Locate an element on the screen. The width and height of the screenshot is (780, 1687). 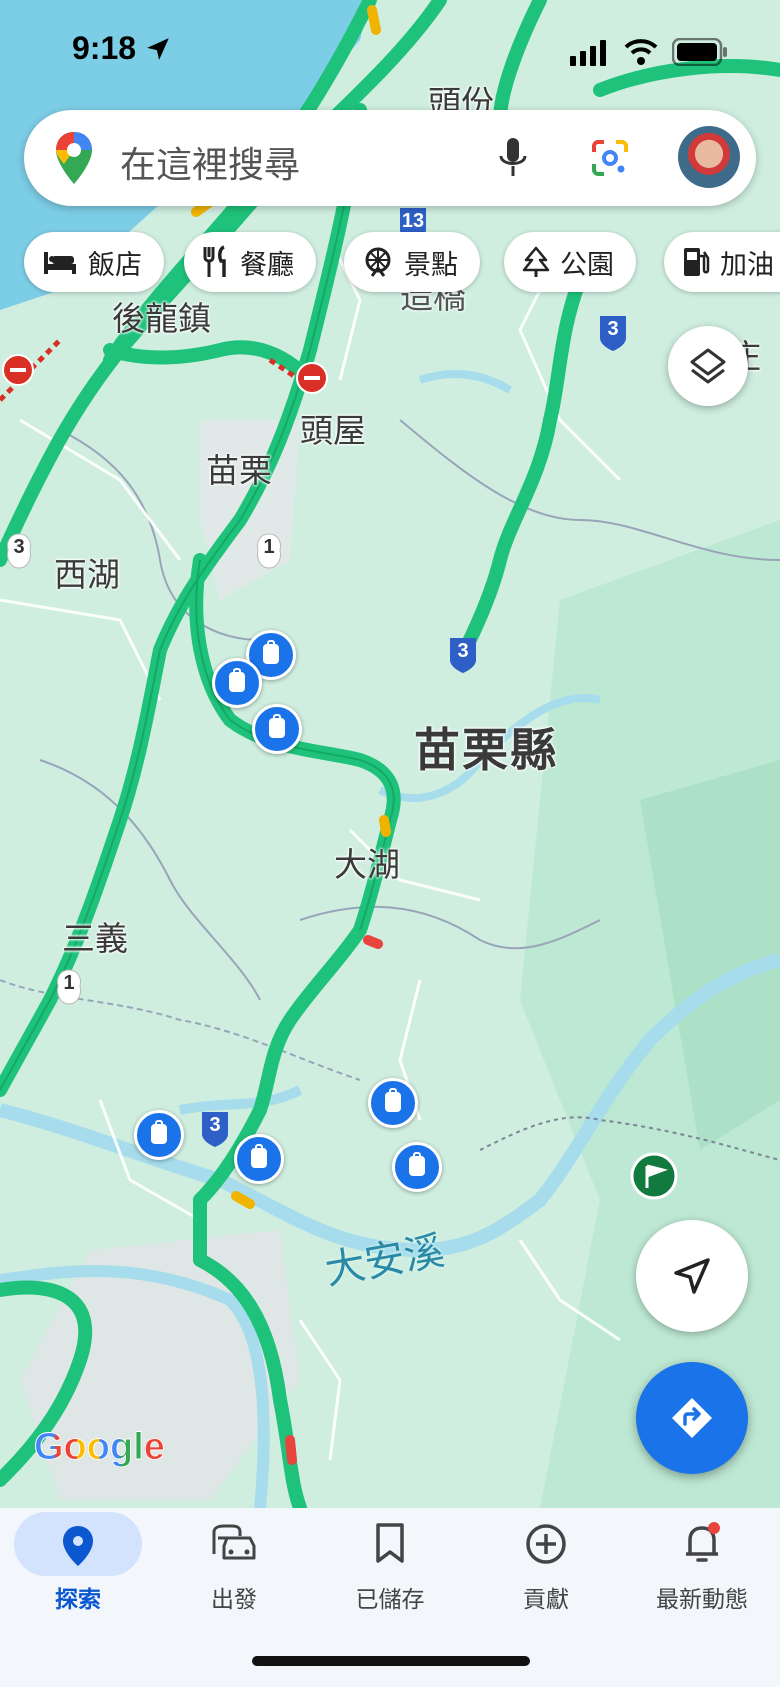
bookmark-icon is located at coordinates (390, 1543).